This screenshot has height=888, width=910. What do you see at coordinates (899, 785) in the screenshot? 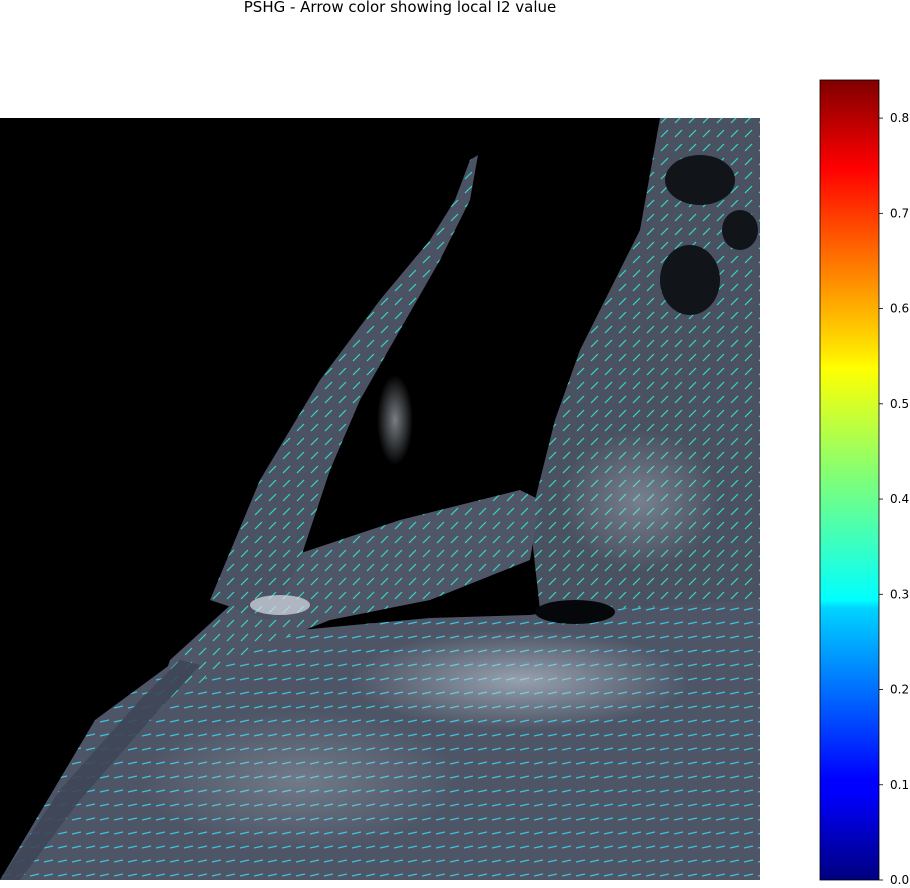
I see `colorbar-tick-label: 0.1` at bounding box center [899, 785].